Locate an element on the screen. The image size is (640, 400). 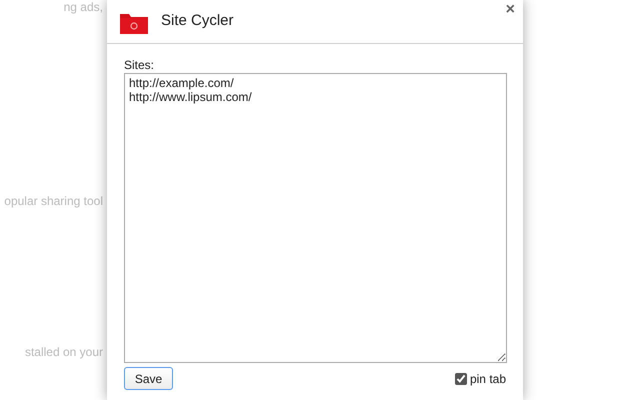
sites-label: Sites: is located at coordinates (140, 65).